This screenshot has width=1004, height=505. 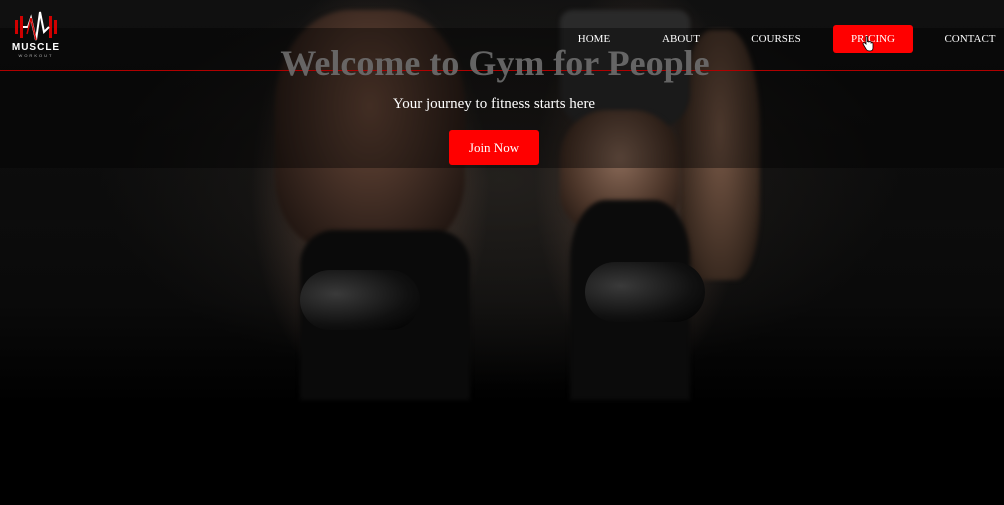 I want to click on join-now-button: Join Now, so click(x=494, y=147).